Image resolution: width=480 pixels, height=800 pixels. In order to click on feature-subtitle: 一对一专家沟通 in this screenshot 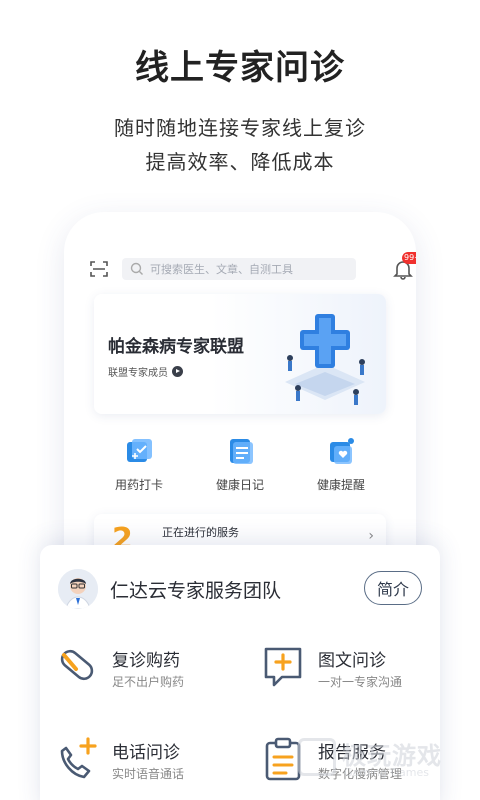, I will do `click(360, 682)`.